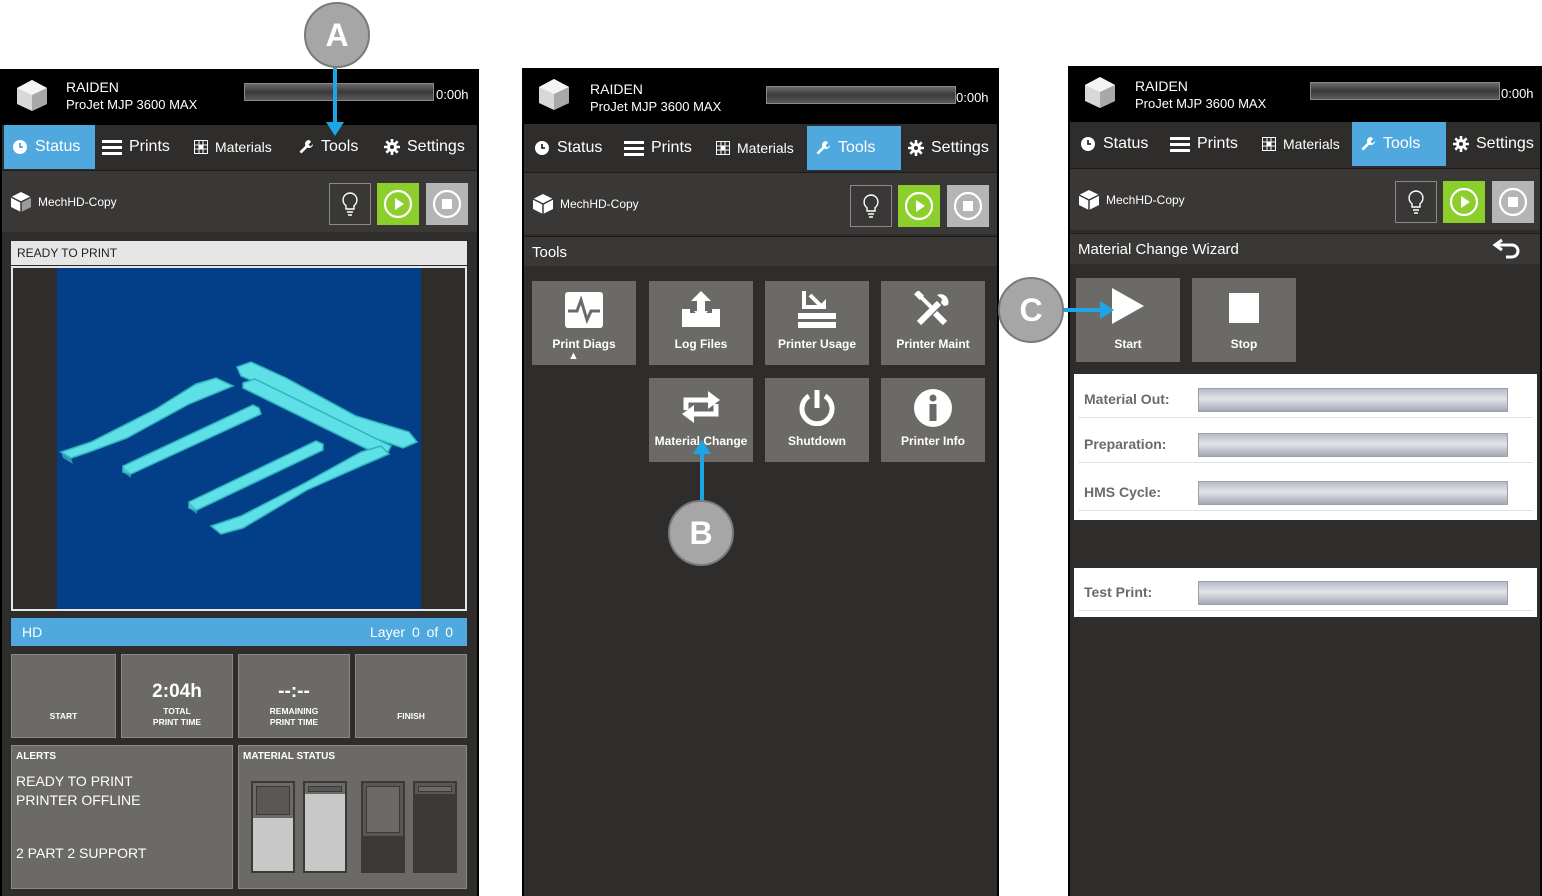  I want to click on callout-a: A, so click(337, 35).